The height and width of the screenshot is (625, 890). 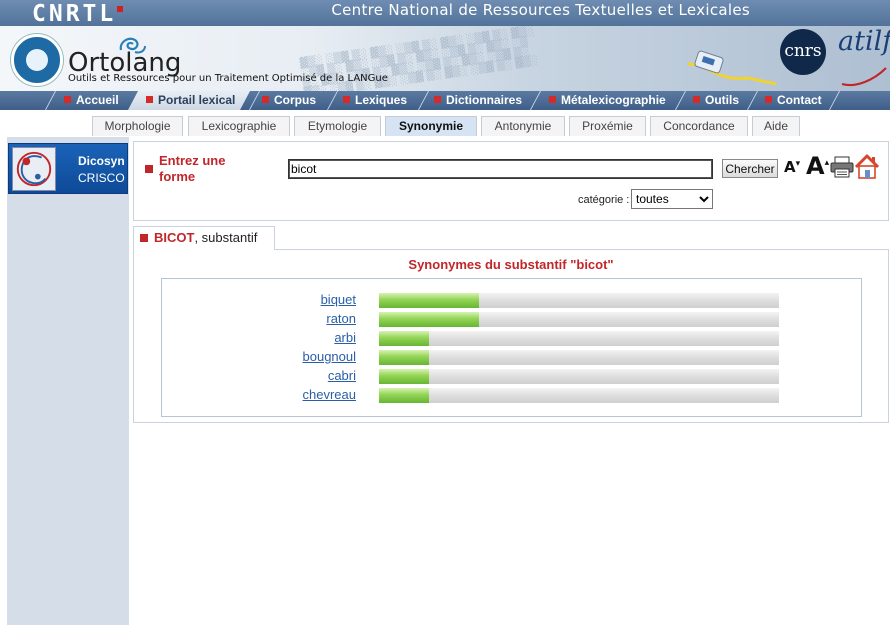 What do you see at coordinates (78, 14) in the screenshot?
I see `cnrtl-logo: CNRTL` at bounding box center [78, 14].